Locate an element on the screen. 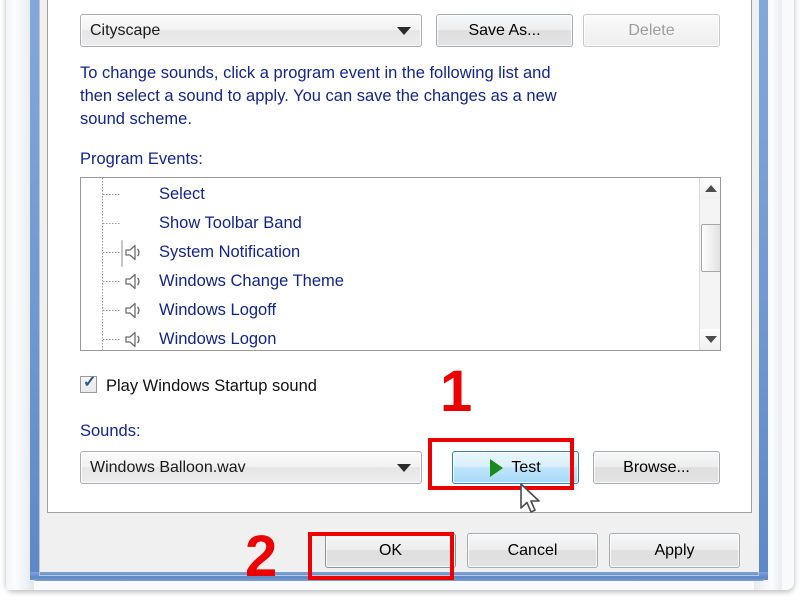 The height and width of the screenshot is (600, 800). test-button-label: Test is located at coordinates (526, 467).